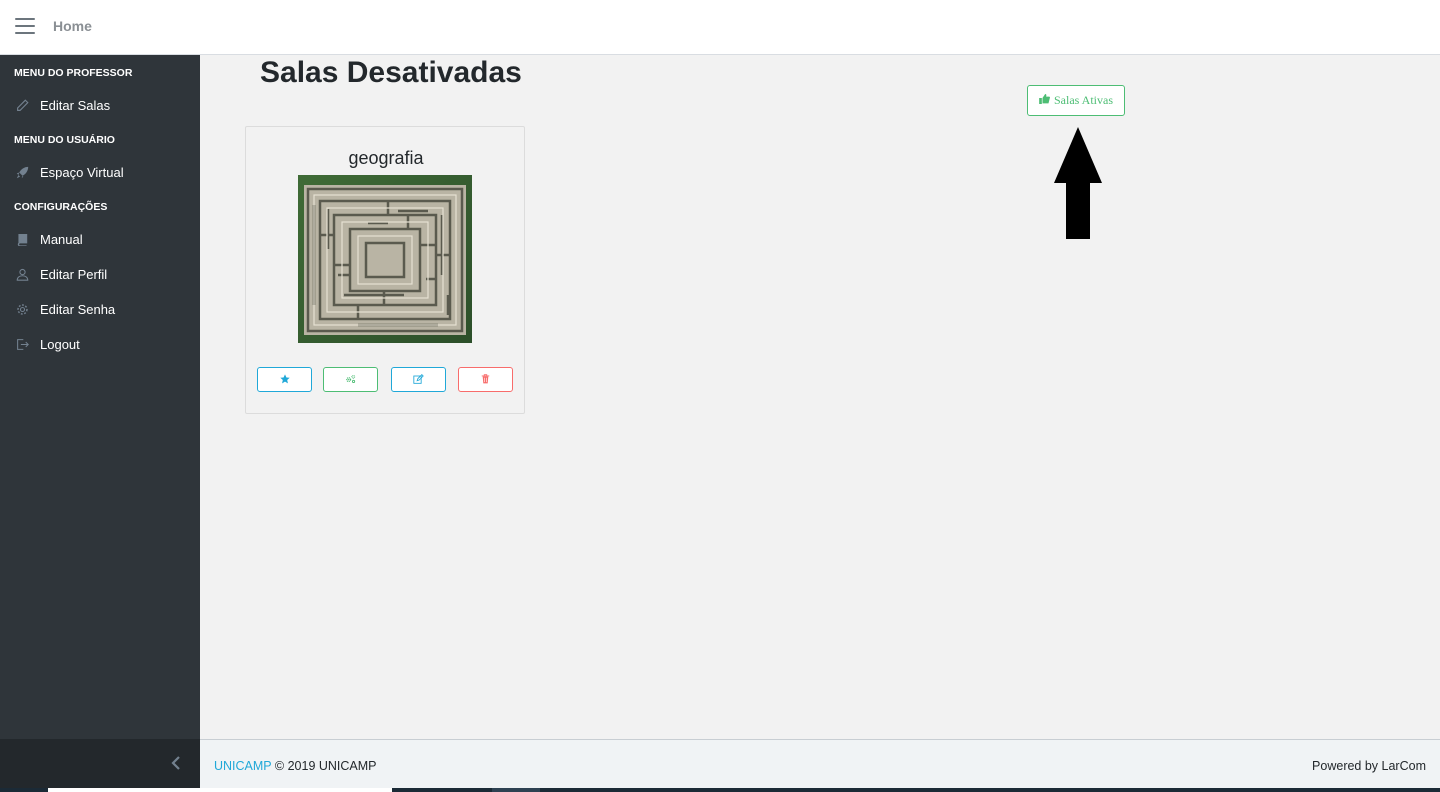  I want to click on star-icon, so click(284, 380).